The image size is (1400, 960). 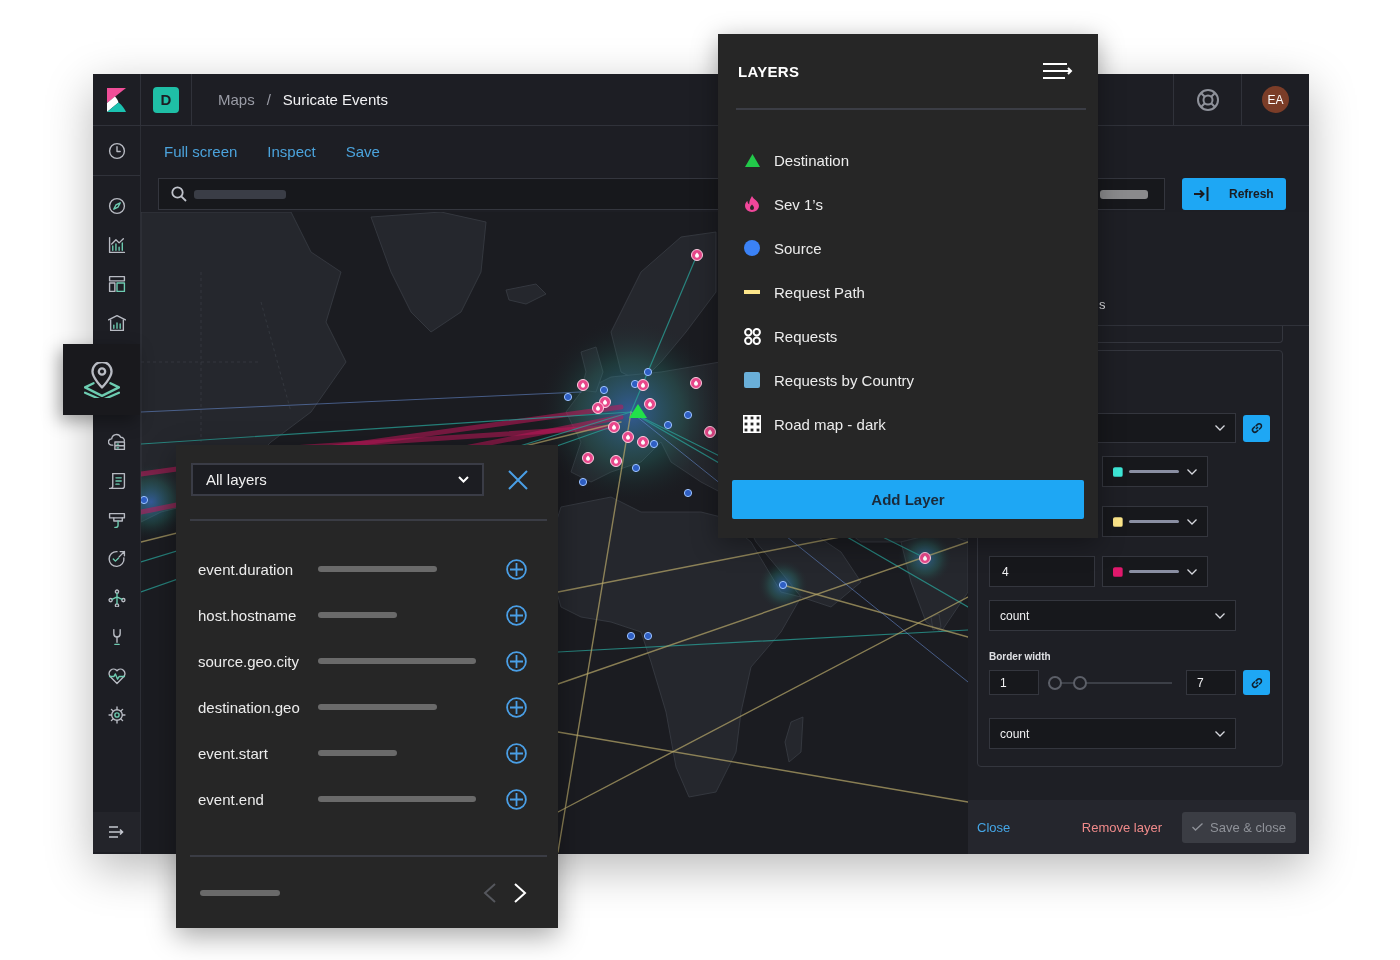 I want to click on field-name: source.geo.city, so click(x=249, y=661).